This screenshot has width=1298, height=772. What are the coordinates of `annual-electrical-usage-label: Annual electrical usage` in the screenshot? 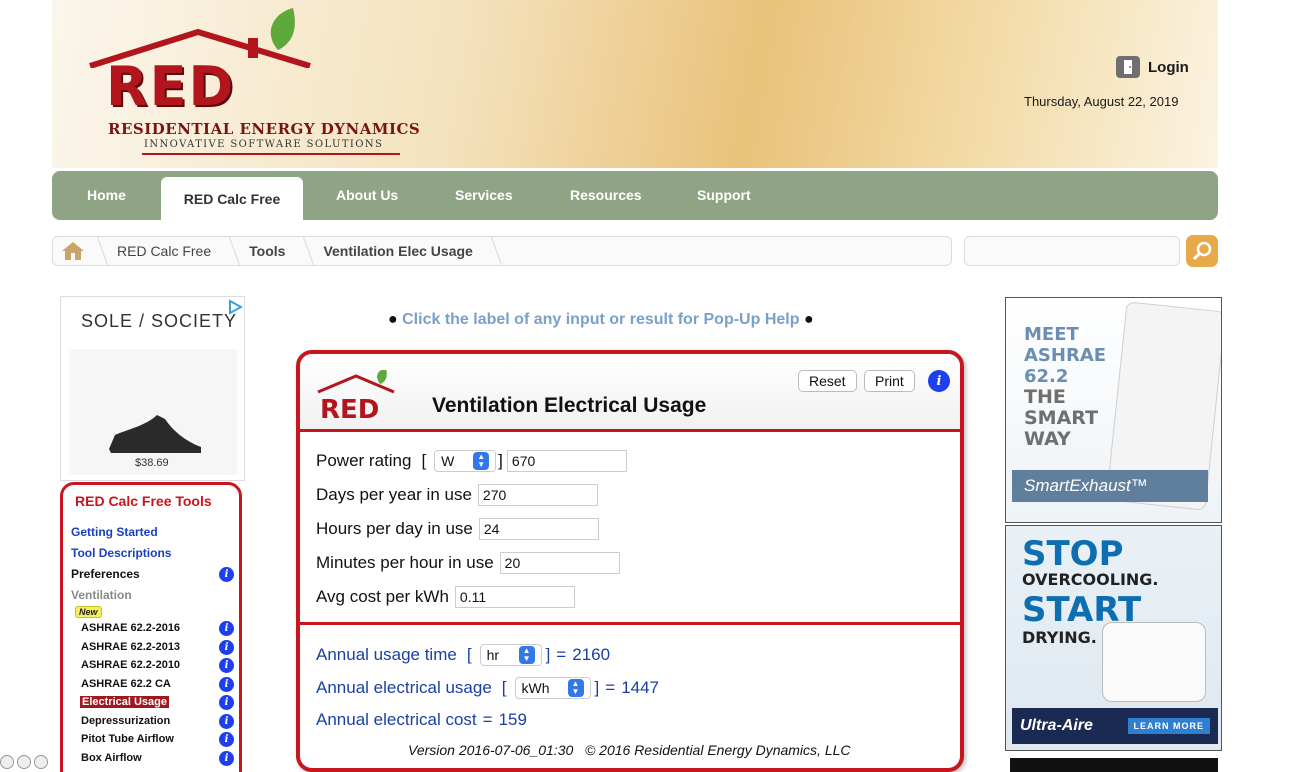 It's located at (404, 688).